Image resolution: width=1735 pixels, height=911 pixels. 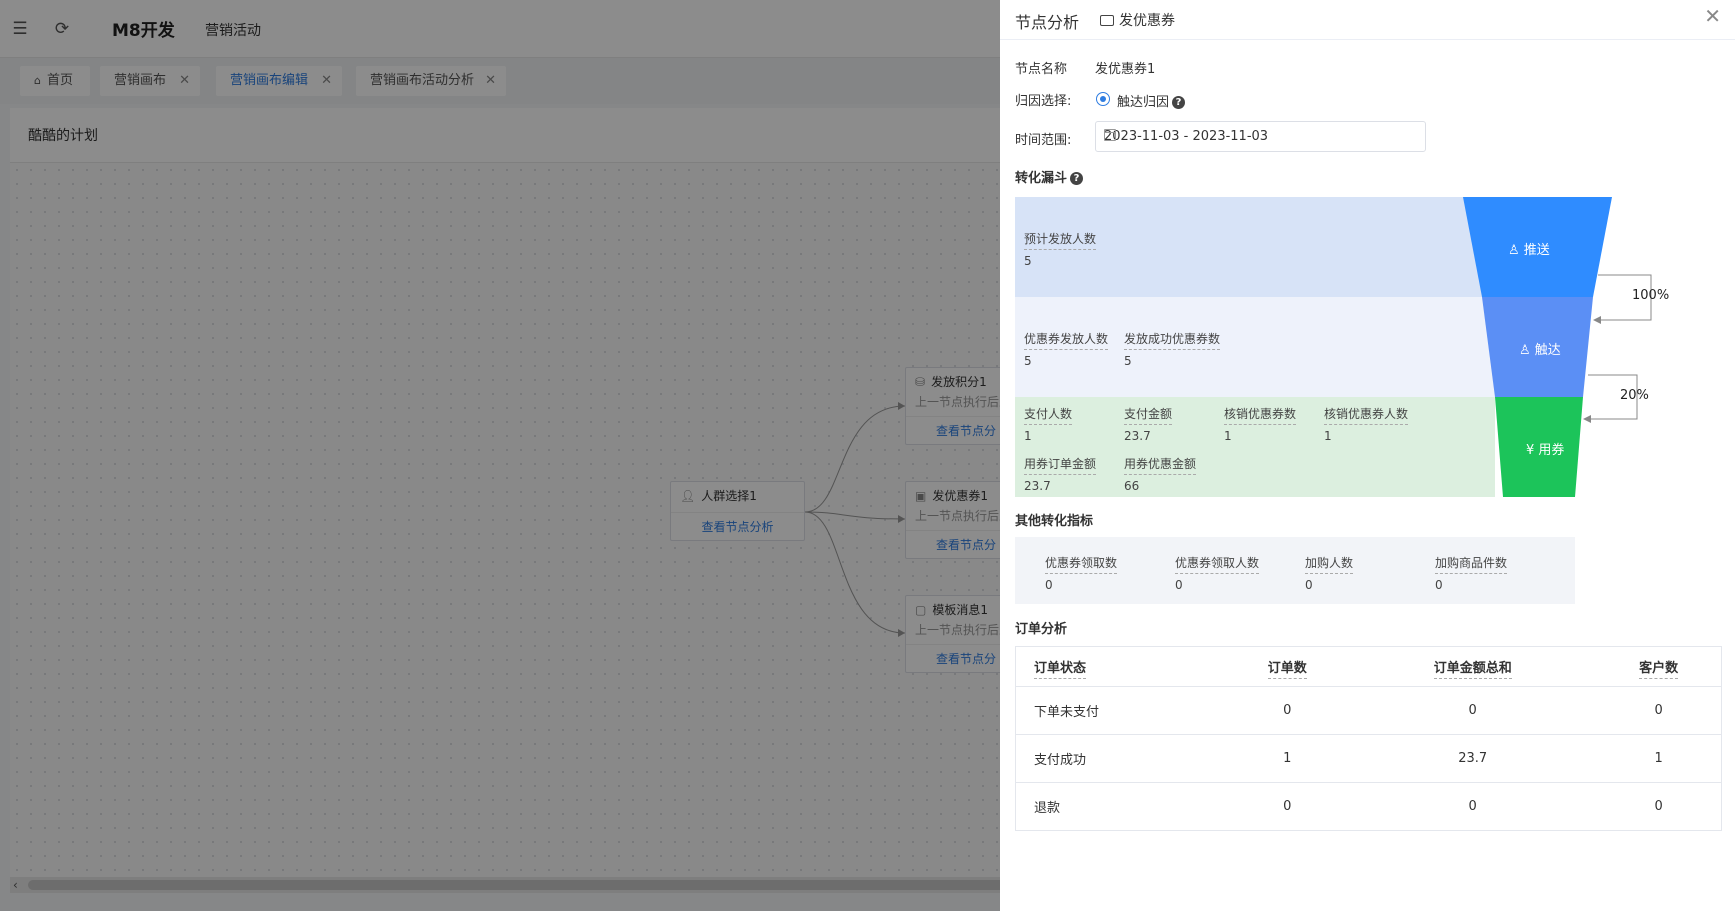 I want to click on metric-redeemed-users: 核销优惠券人数 1, so click(x=1366, y=425).